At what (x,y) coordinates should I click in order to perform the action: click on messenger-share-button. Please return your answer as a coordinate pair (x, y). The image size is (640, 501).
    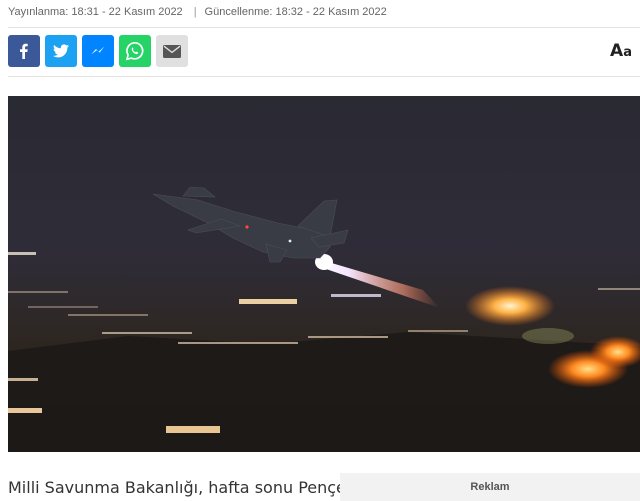
    Looking at the image, I should click on (98, 51).